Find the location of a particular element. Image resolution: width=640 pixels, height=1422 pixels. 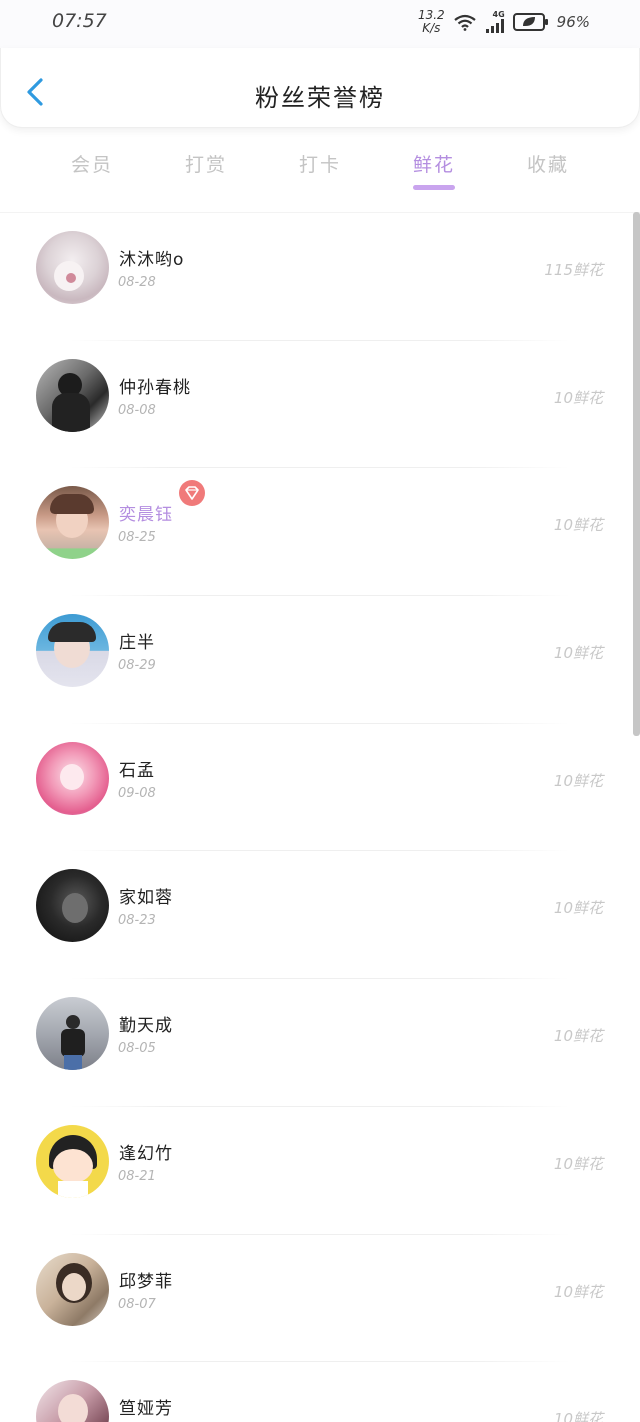

list-item: 庄半 08-29 10鲜花 is located at coordinates (320, 660).